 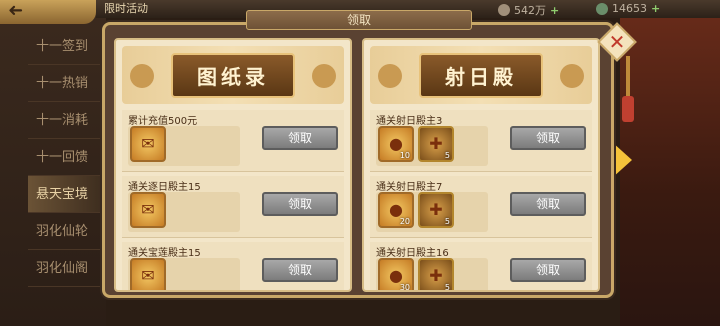 What do you see at coordinates (602, 8) in the screenshot?
I see `gold-ingot-icon` at bounding box center [602, 8].